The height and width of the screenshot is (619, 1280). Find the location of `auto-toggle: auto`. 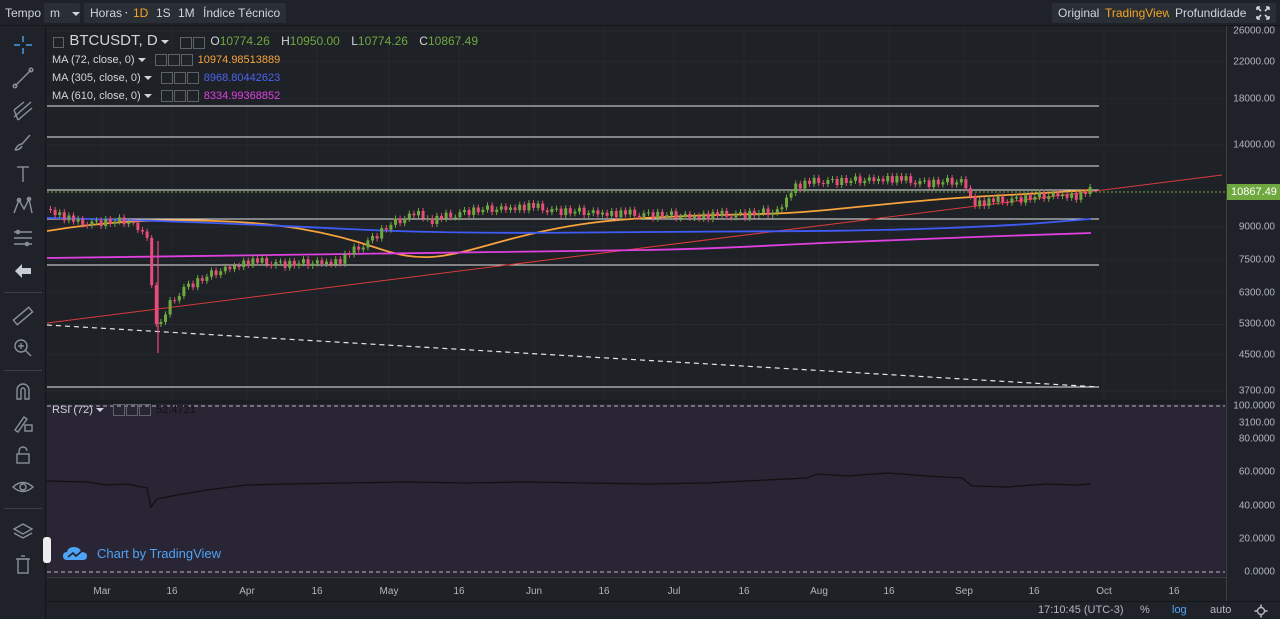

auto-toggle: auto is located at coordinates (1220, 610).